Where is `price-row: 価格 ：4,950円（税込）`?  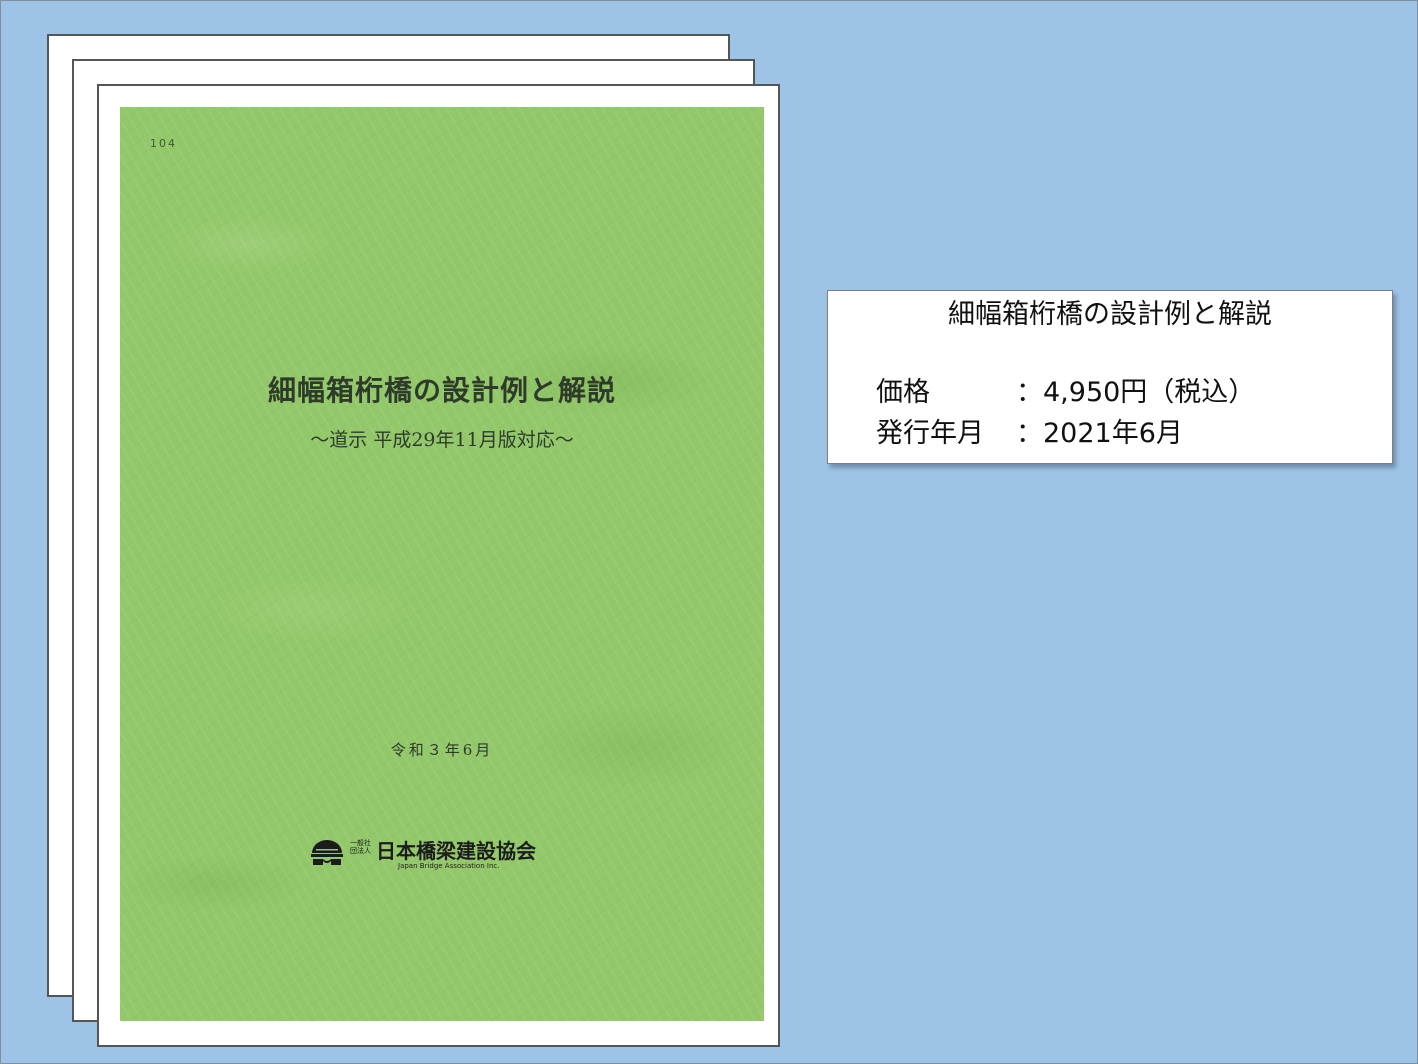 price-row: 価格 ：4,950円（税込） is located at coordinates (1065, 393).